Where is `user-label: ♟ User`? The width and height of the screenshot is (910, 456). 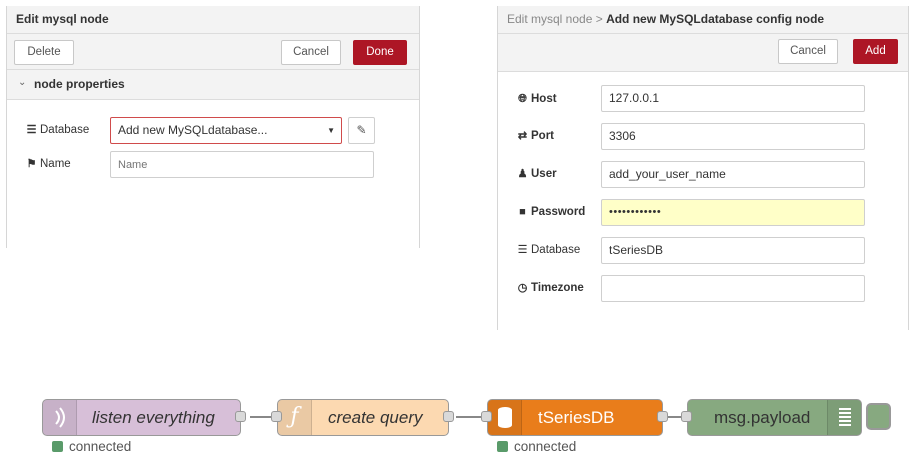 user-label: ♟ User is located at coordinates (536, 174).